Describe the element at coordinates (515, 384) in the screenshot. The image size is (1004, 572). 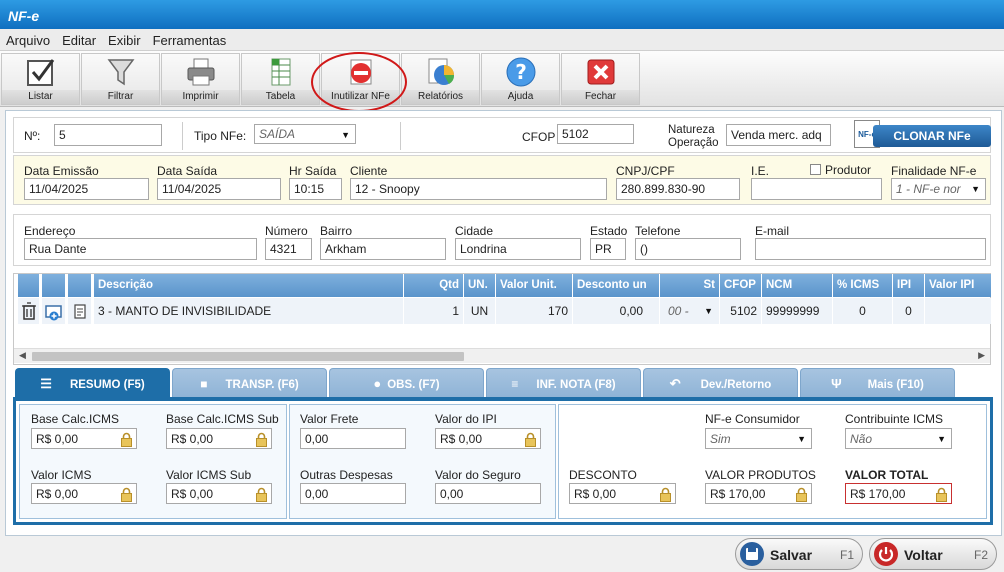
I see `database-icon: ≡` at that location.